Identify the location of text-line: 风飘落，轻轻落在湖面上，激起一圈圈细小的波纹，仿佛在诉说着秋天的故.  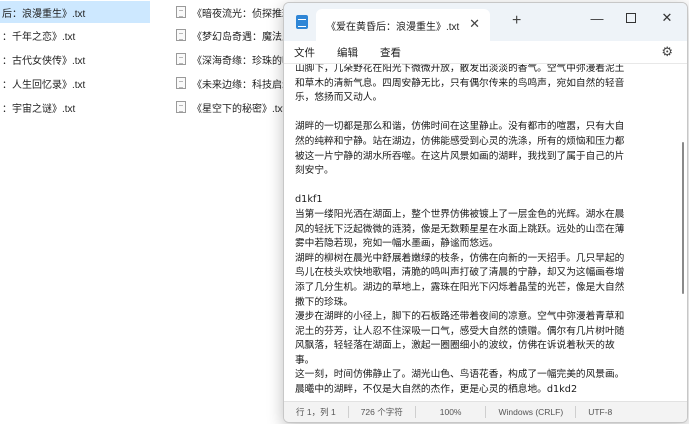
(455, 346).